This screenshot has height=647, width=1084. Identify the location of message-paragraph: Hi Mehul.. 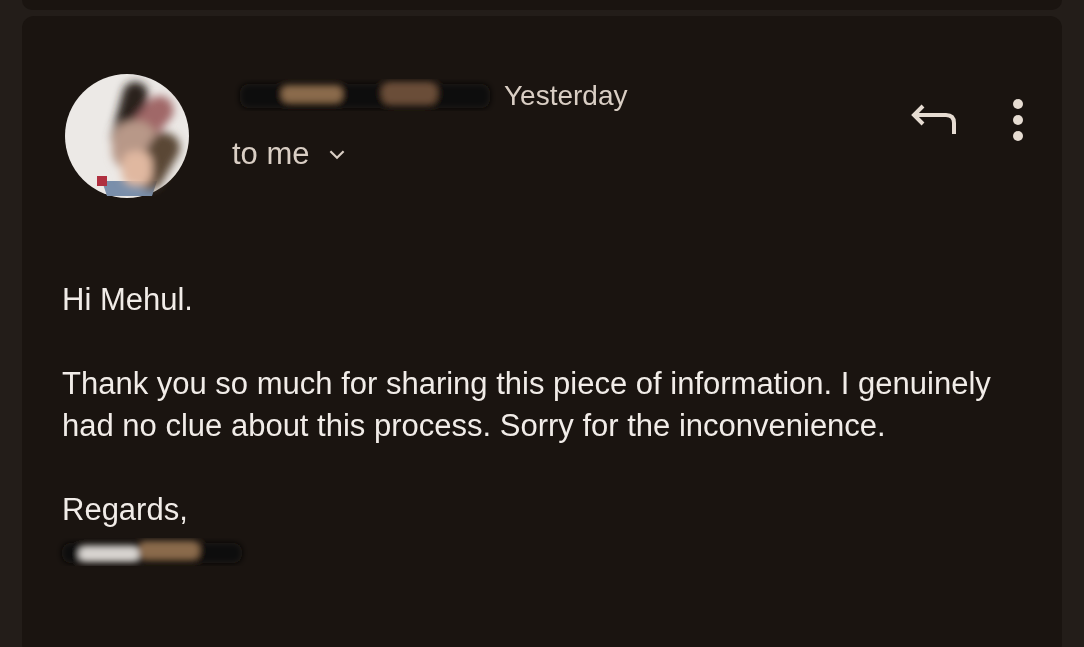
(128, 300).